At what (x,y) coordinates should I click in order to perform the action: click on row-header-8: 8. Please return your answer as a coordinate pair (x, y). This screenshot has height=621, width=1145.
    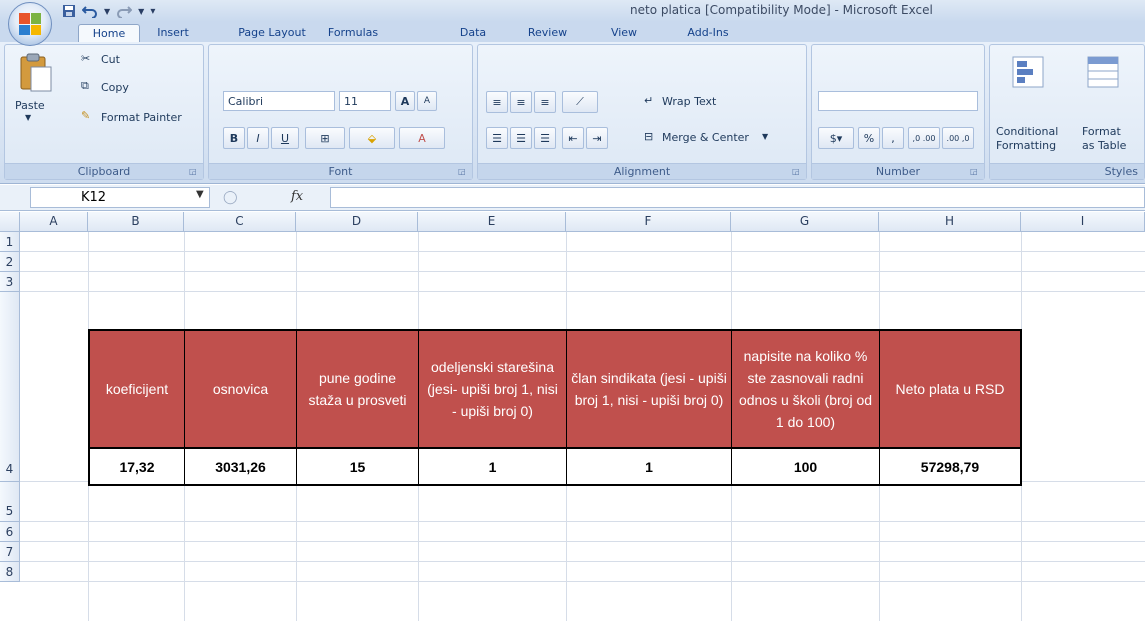
    Looking at the image, I should click on (10, 572).